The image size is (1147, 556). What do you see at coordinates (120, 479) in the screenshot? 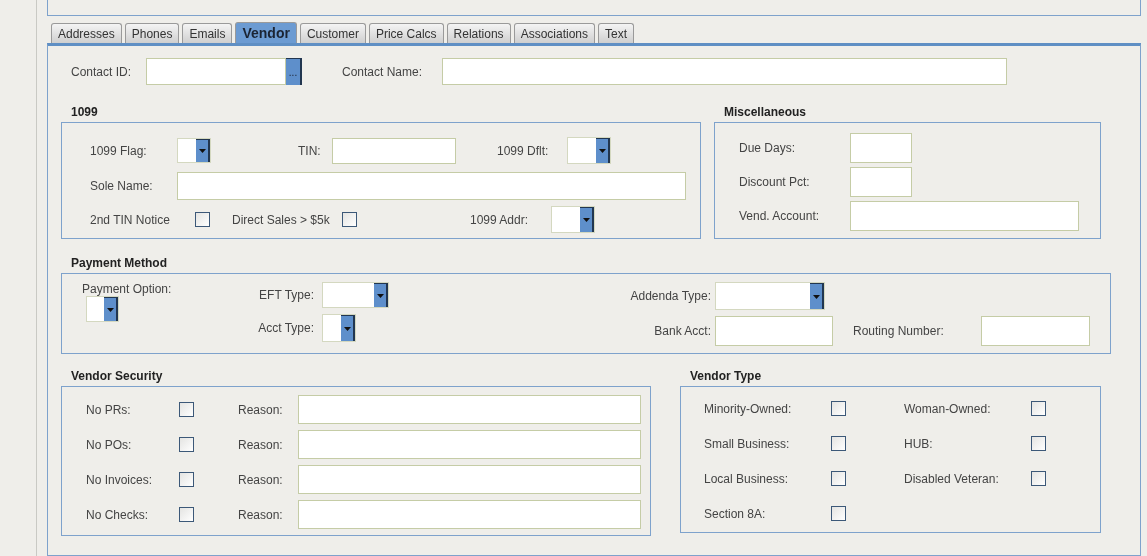
I see `field-label: No Invoices:` at bounding box center [120, 479].